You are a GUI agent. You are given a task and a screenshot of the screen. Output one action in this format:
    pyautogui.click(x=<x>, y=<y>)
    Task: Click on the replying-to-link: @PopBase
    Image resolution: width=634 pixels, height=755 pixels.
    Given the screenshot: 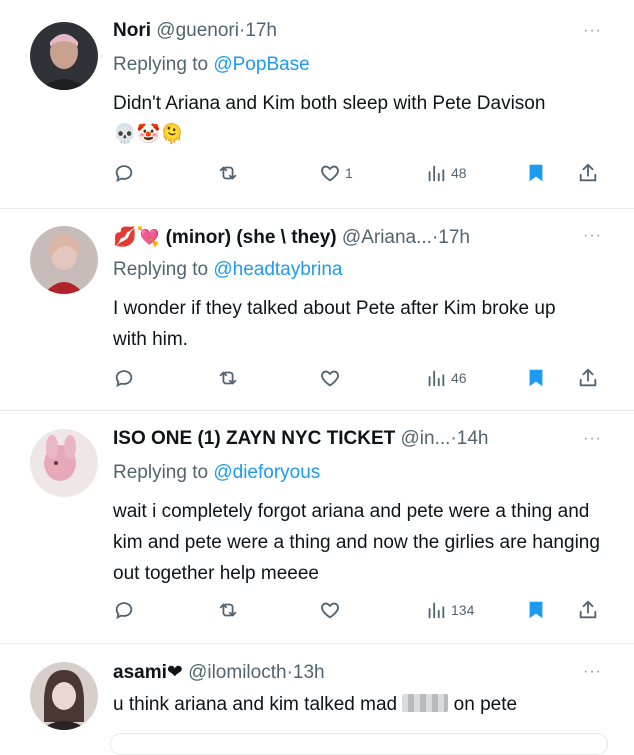 What is the action you would take?
    pyautogui.click(x=261, y=64)
    